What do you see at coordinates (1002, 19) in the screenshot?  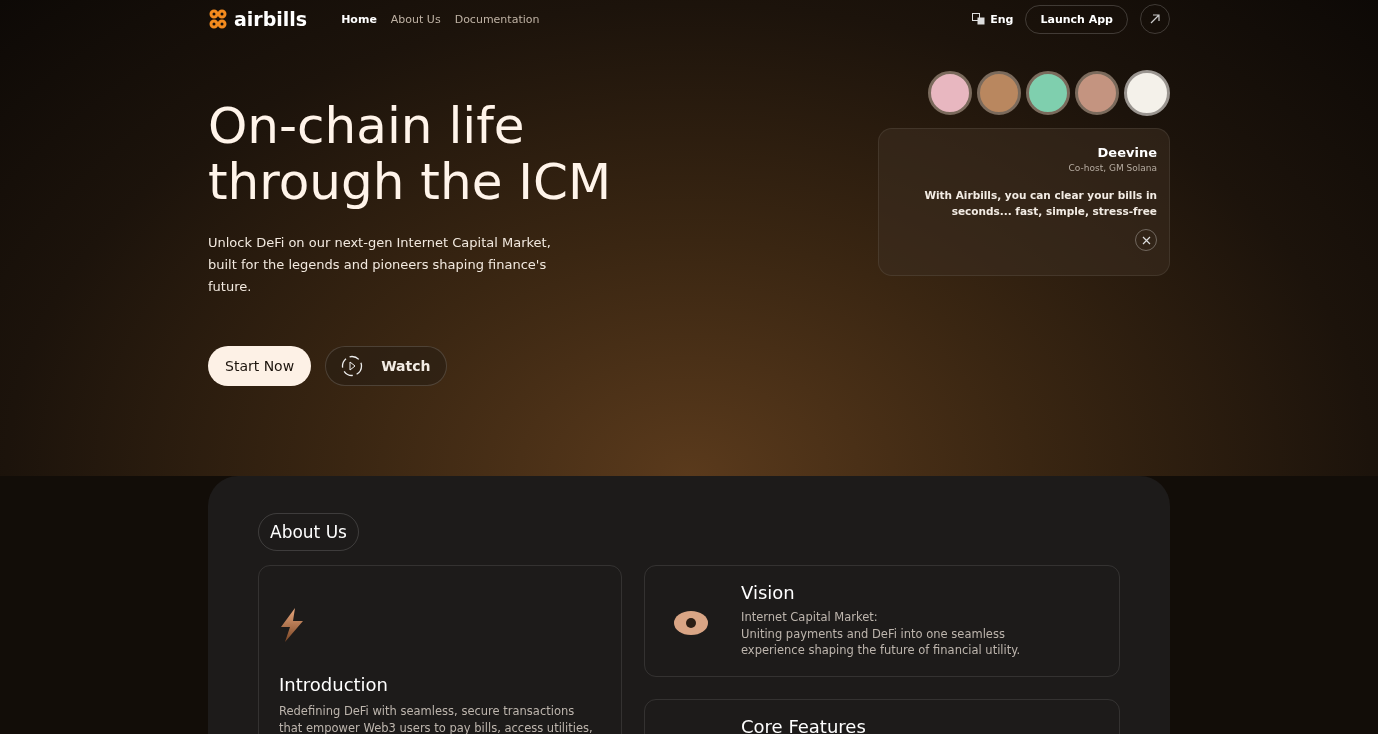 I see `language-selector: Eng` at bounding box center [1002, 19].